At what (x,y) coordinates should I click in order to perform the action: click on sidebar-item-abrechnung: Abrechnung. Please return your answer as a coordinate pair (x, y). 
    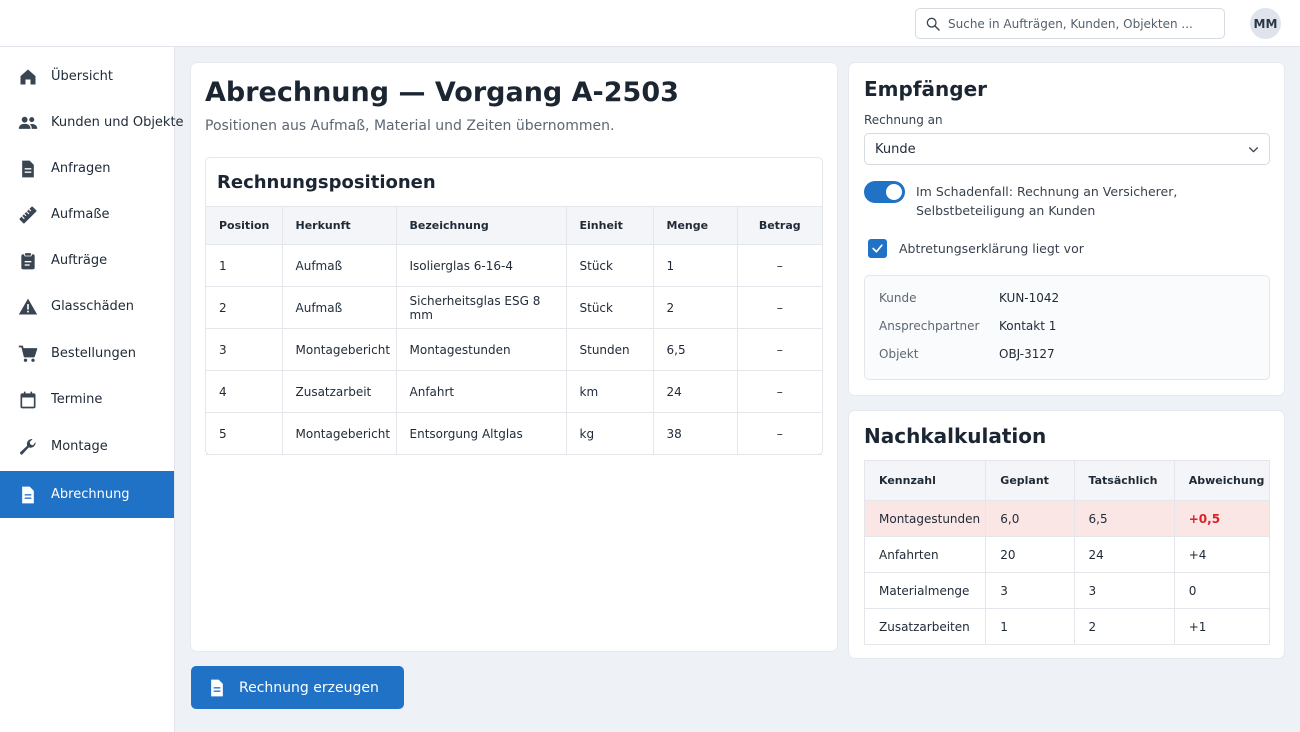
    Looking at the image, I should click on (87, 494).